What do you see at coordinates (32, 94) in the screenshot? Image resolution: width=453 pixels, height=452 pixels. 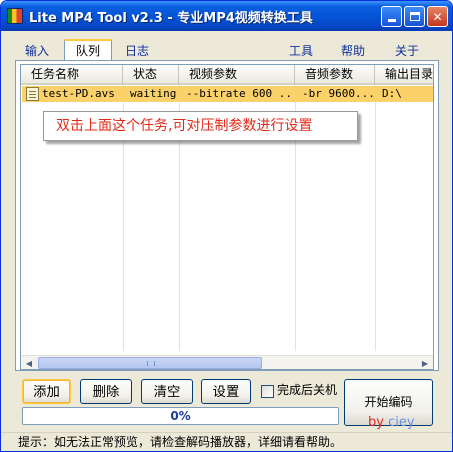 I see `avs-file-icon` at bounding box center [32, 94].